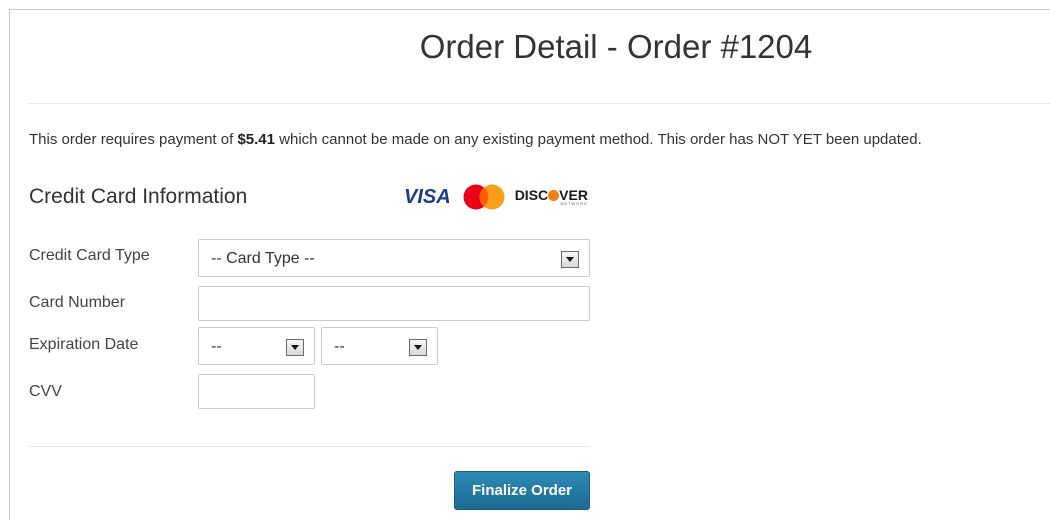  I want to click on expiration-date-label: Expiration Date, so click(84, 344).